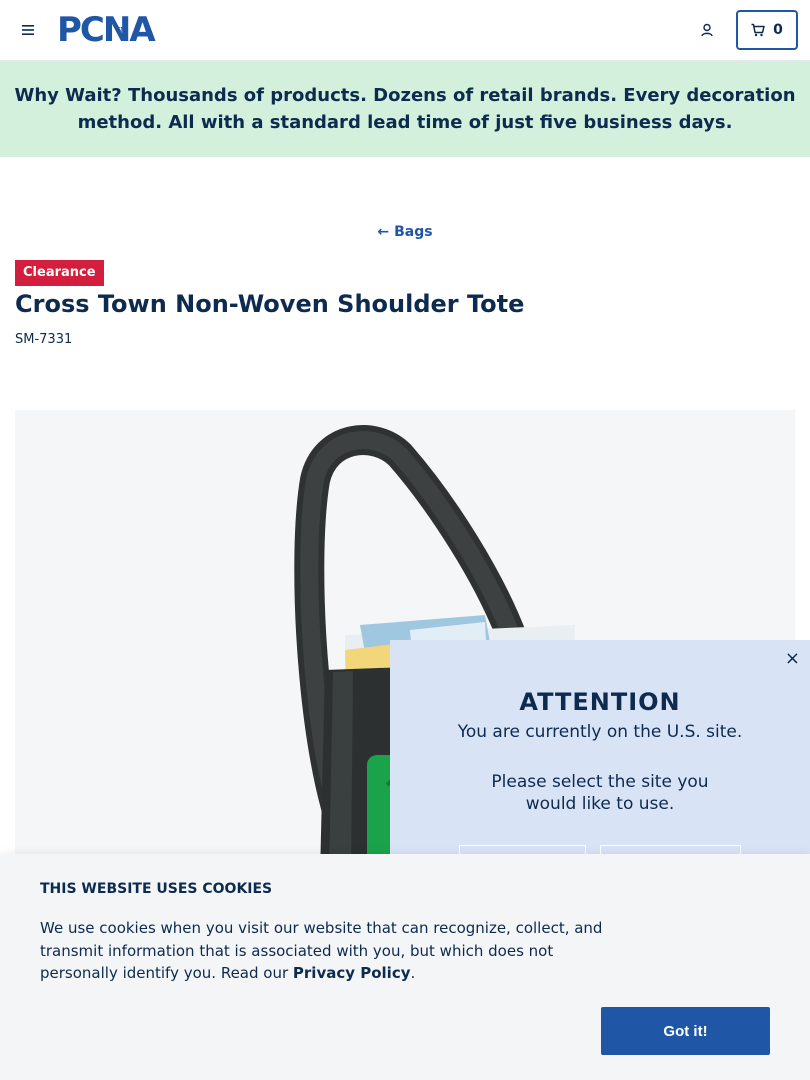 This screenshot has width=810, height=1080. What do you see at coordinates (44, 339) in the screenshot?
I see `product-sku: SM-7331` at bounding box center [44, 339].